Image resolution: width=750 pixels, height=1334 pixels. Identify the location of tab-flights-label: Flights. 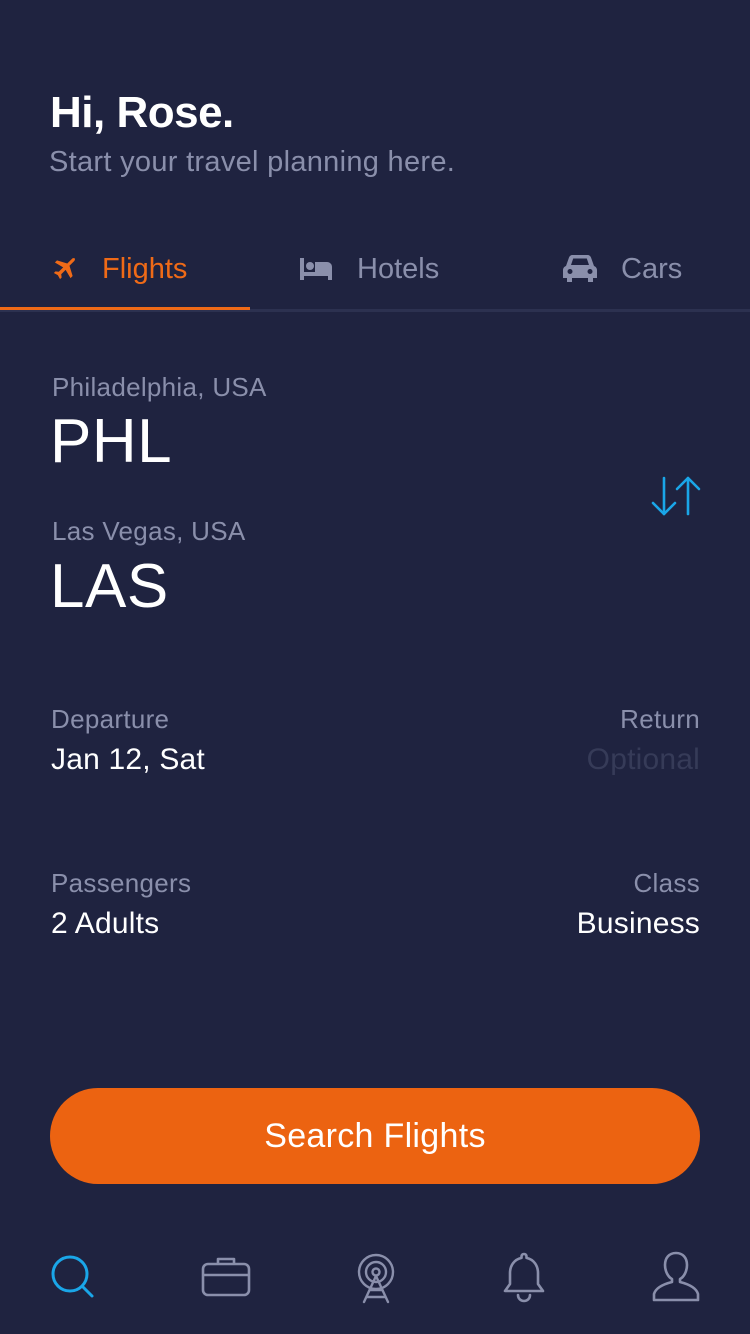
(145, 268).